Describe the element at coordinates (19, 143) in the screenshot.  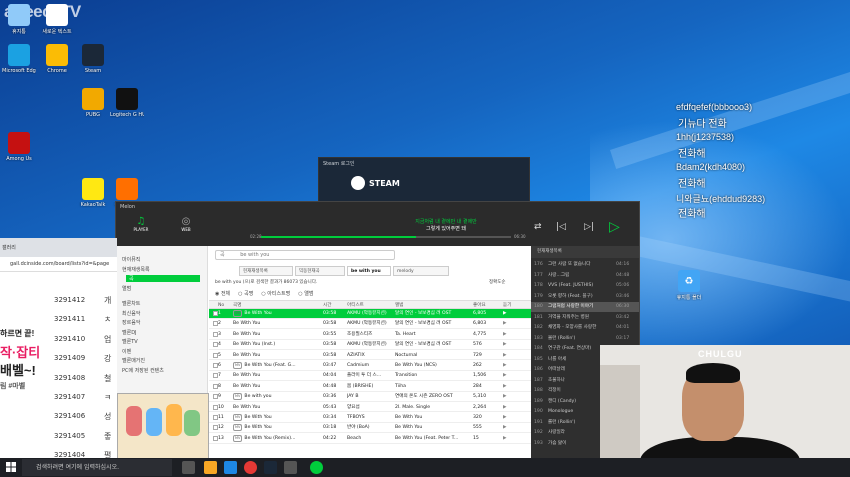
I see `amongus-icon` at that location.